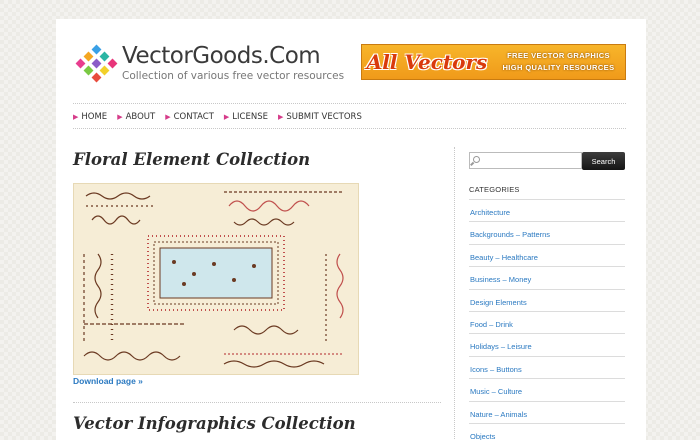 The height and width of the screenshot is (440, 700). Describe the element at coordinates (547, 344) in the screenshot. I see `category-link: Holidays – Leisure` at that location.